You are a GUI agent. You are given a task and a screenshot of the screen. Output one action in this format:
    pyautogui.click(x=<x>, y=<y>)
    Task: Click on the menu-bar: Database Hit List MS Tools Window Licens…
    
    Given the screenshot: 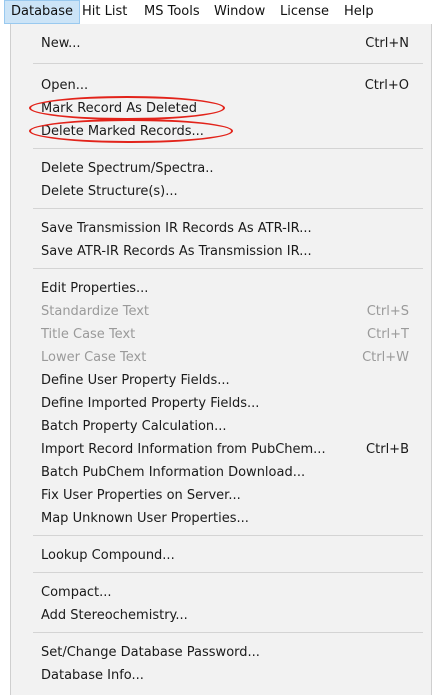 What is the action you would take?
    pyautogui.click(x=216, y=12)
    